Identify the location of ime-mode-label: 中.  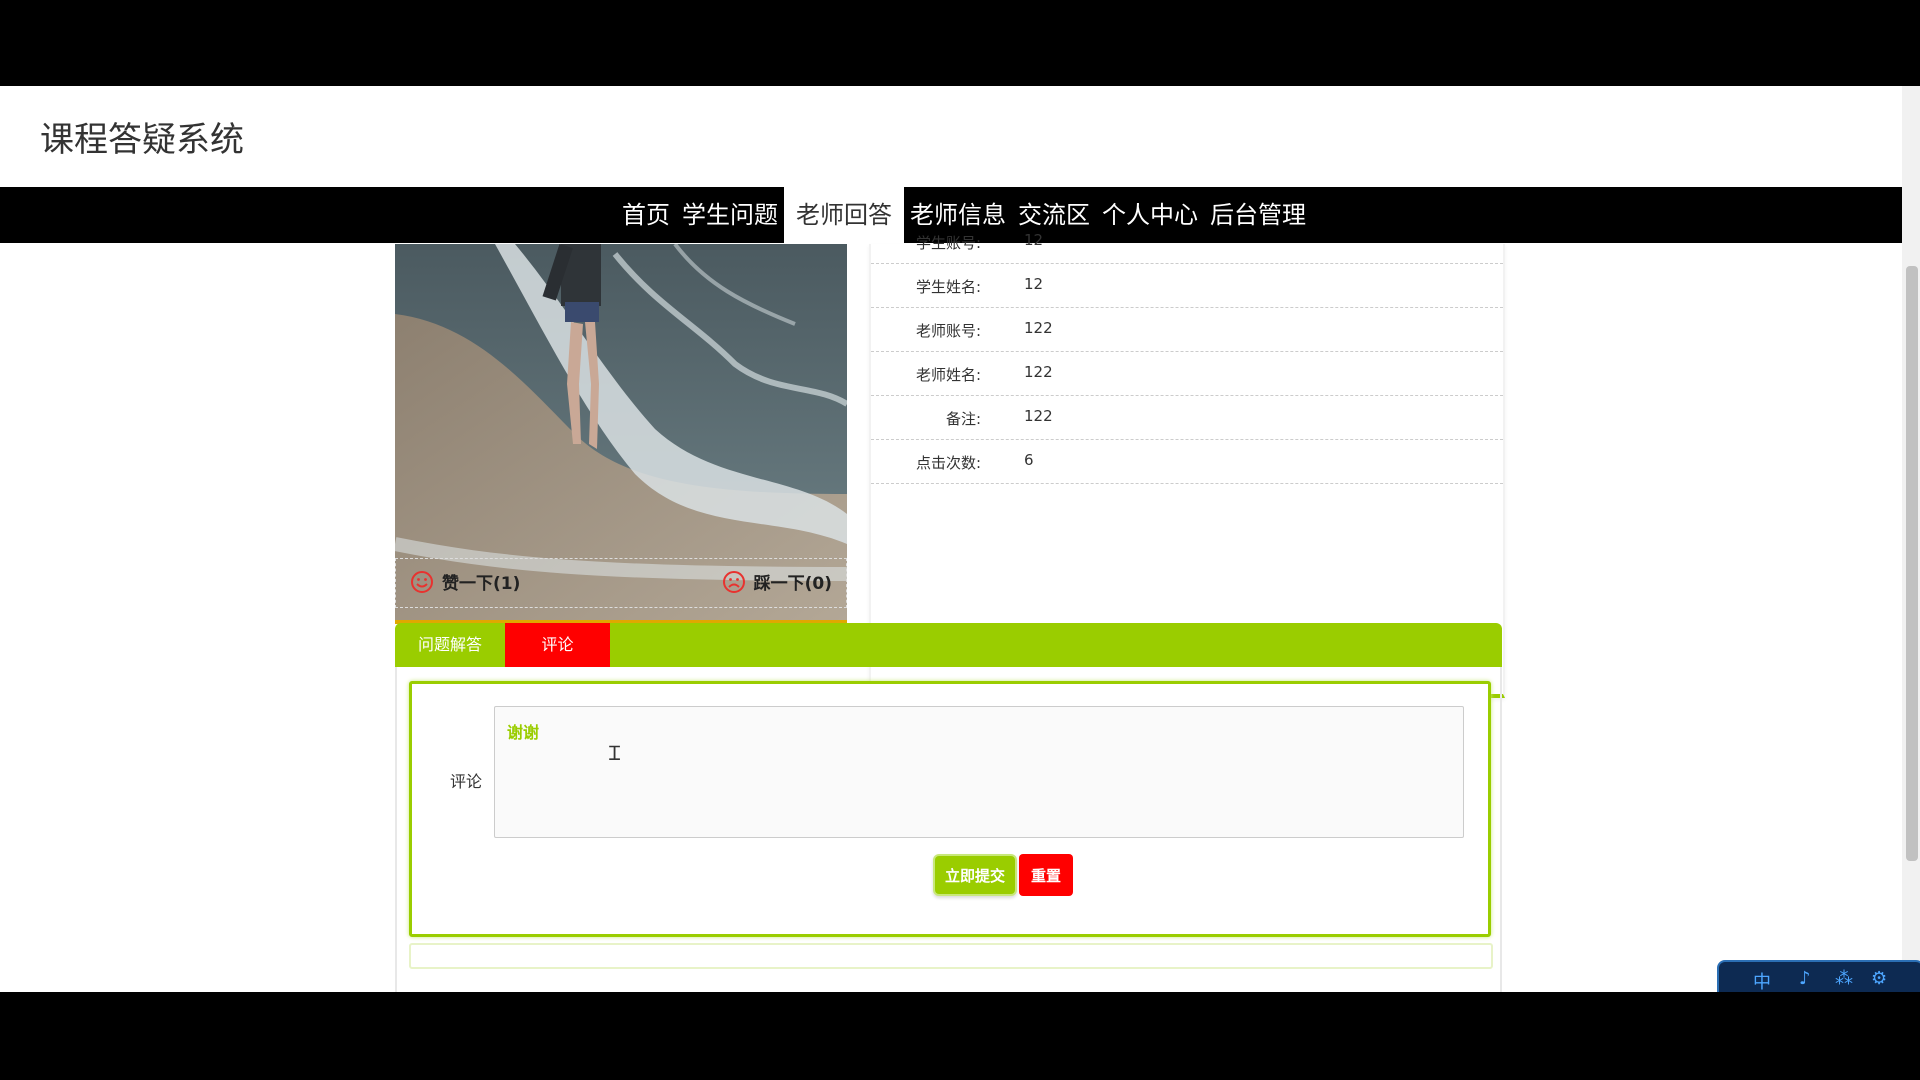
(1762, 980).